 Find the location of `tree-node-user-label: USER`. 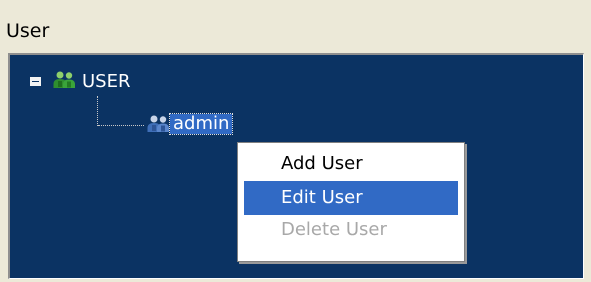

tree-node-user-label: USER is located at coordinates (106, 82).